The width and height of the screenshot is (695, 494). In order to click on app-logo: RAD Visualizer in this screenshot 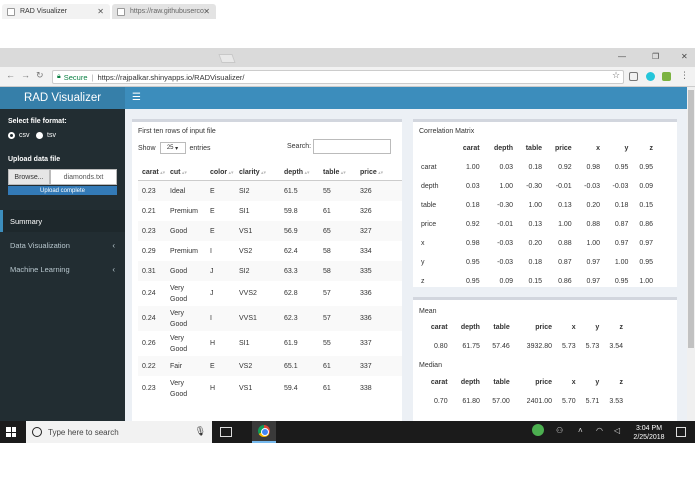, I will do `click(62, 98)`.